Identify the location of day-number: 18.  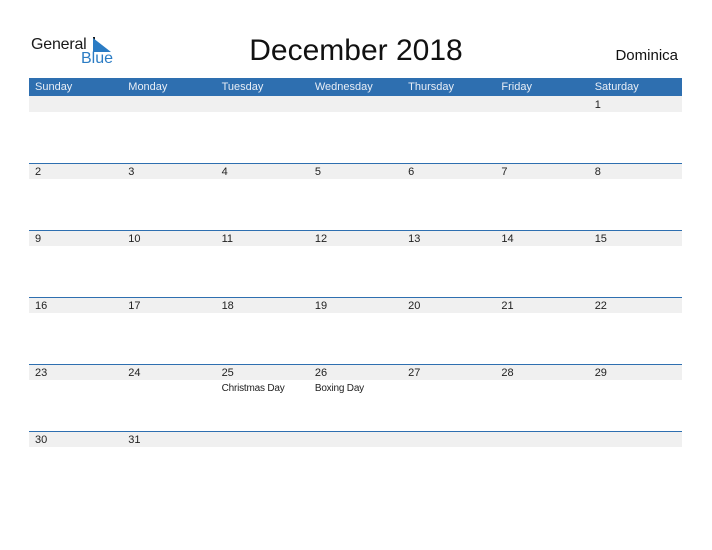
(227, 306).